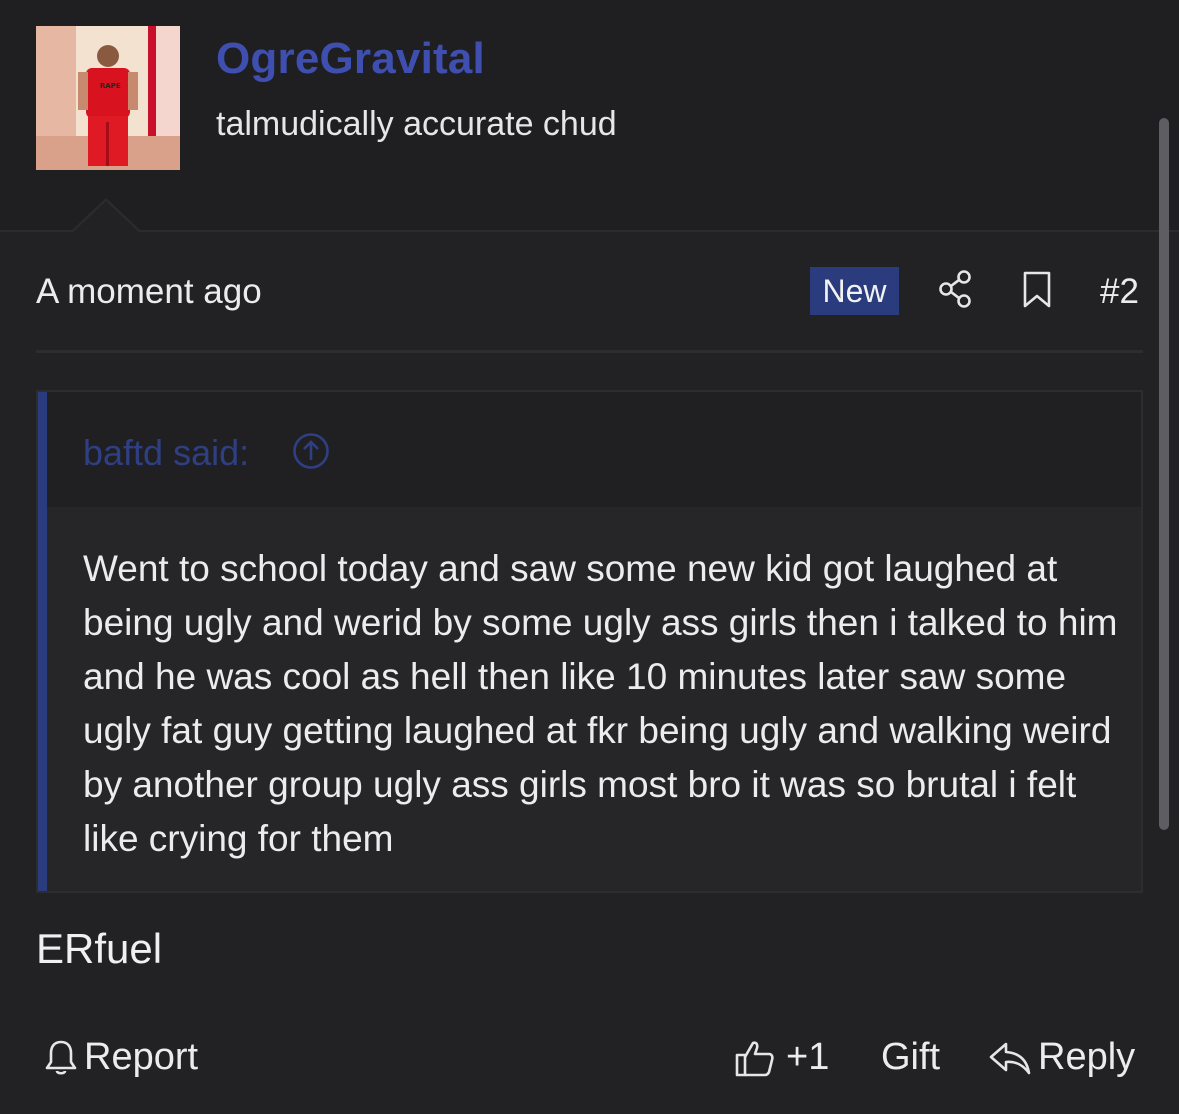 Image resolution: width=1179 pixels, height=1114 pixels. Describe the element at coordinates (141, 1057) in the screenshot. I see `report-label: Report` at that location.